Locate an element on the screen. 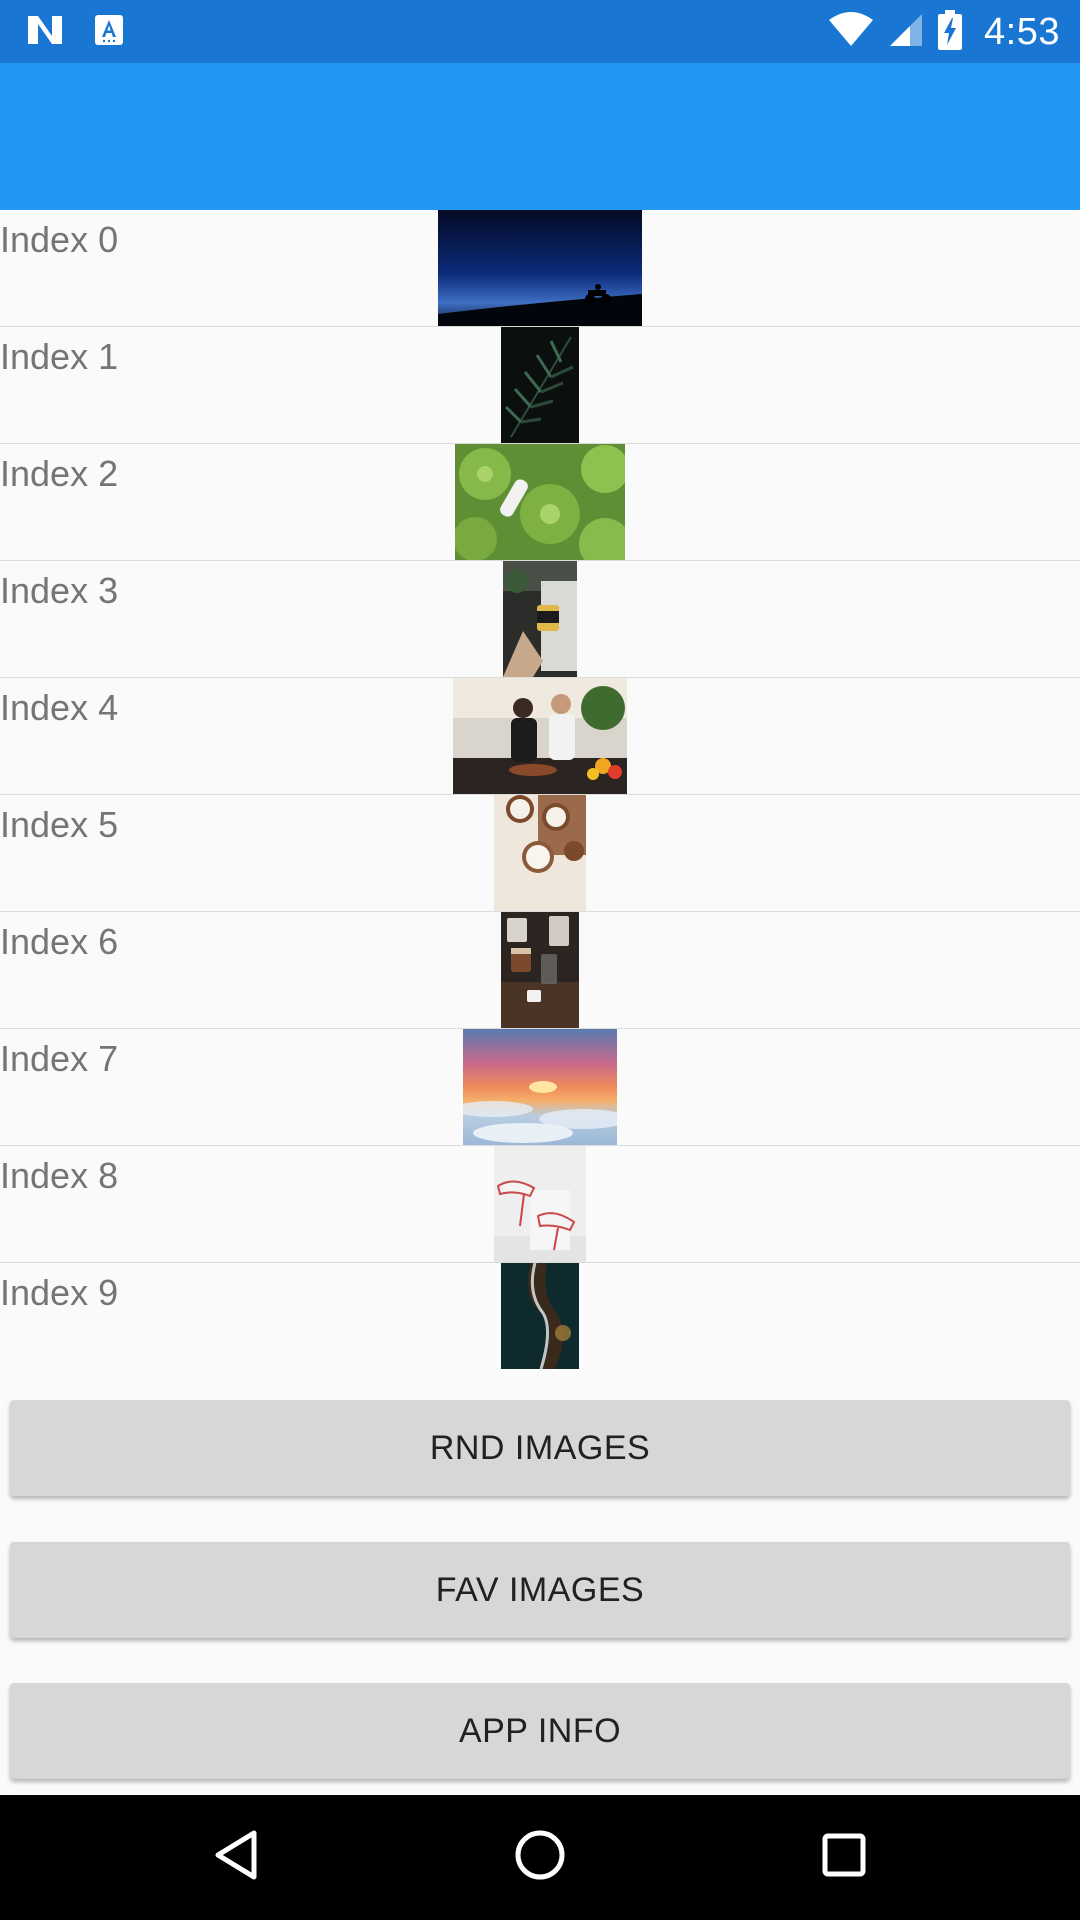 This screenshot has height=1920, width=1080. item-label: Index 8 is located at coordinates (59, 1175).